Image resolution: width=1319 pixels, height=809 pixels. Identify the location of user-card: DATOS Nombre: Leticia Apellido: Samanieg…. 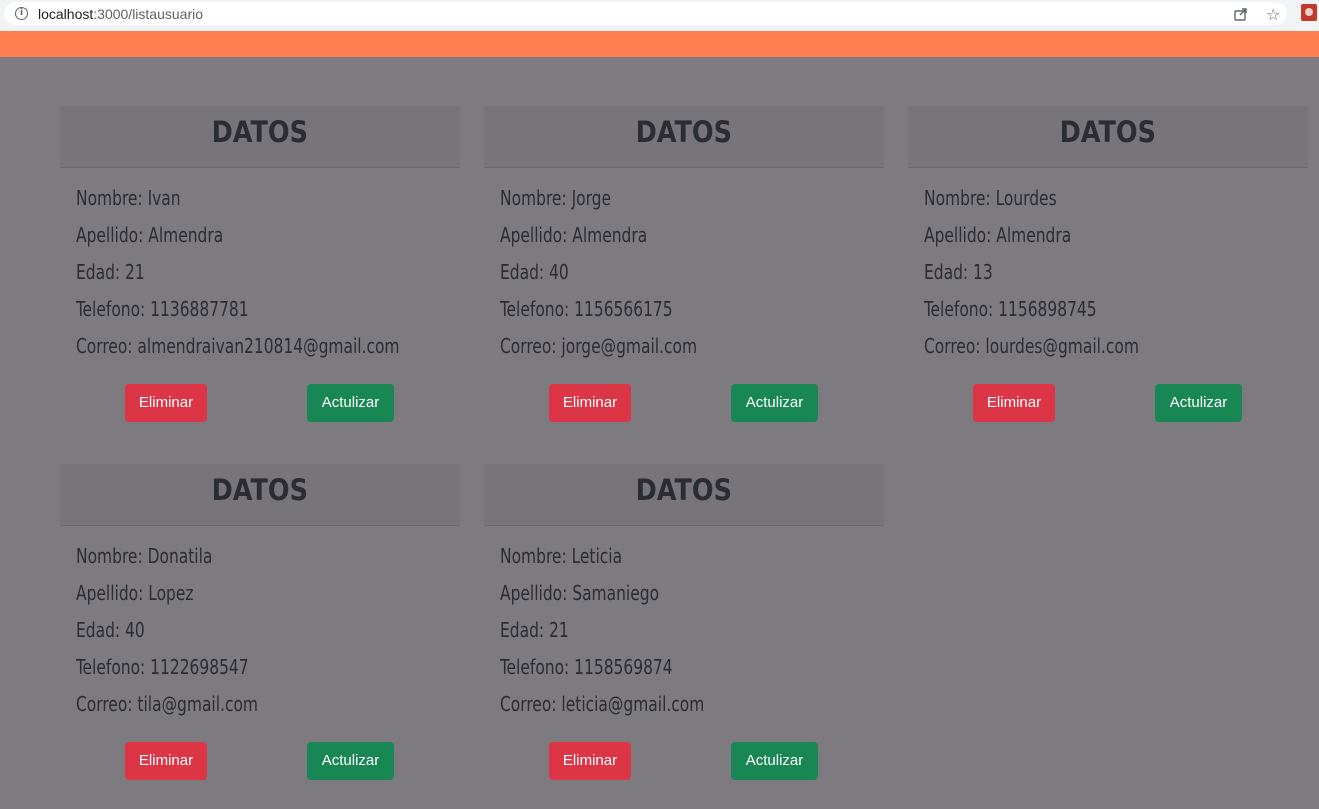
(684, 636).